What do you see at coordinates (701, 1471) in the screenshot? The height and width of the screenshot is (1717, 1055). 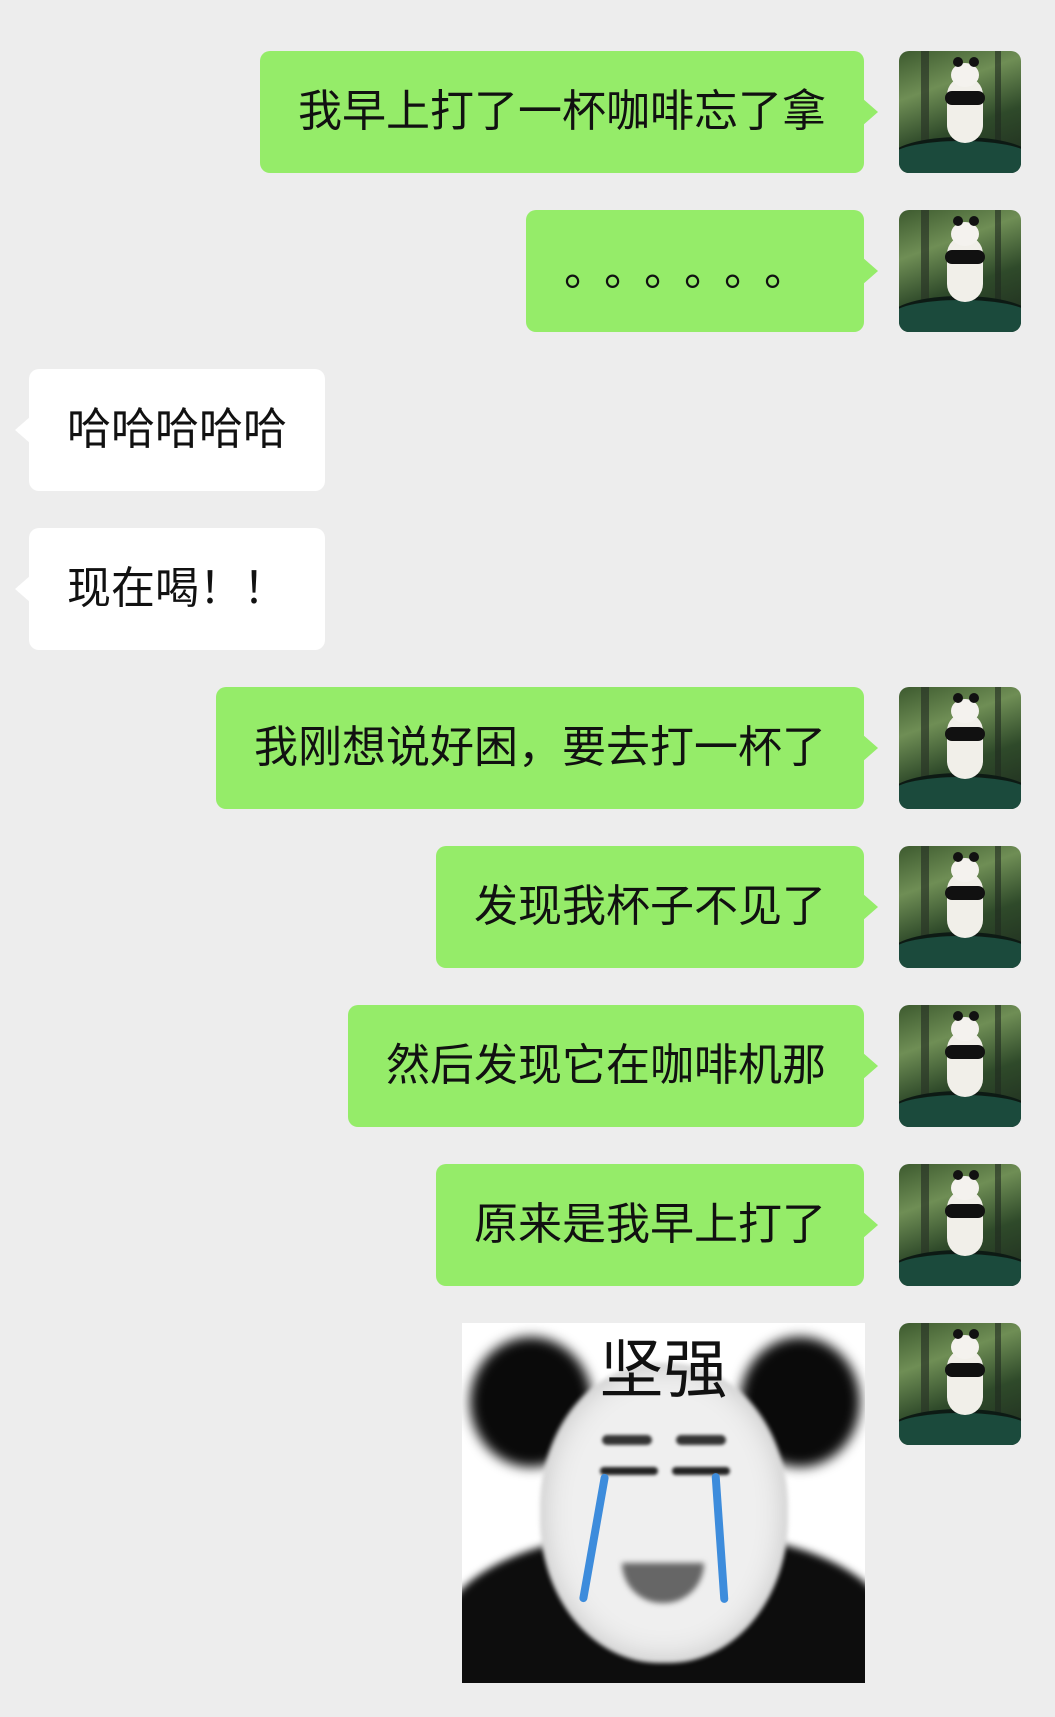 I see `sticker-eye-right` at bounding box center [701, 1471].